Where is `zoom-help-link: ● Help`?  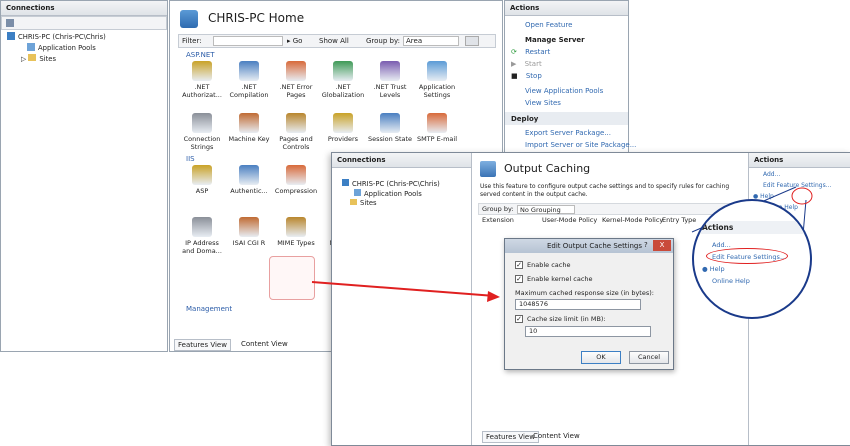 zoom-help-link: ● Help is located at coordinates (713, 269).